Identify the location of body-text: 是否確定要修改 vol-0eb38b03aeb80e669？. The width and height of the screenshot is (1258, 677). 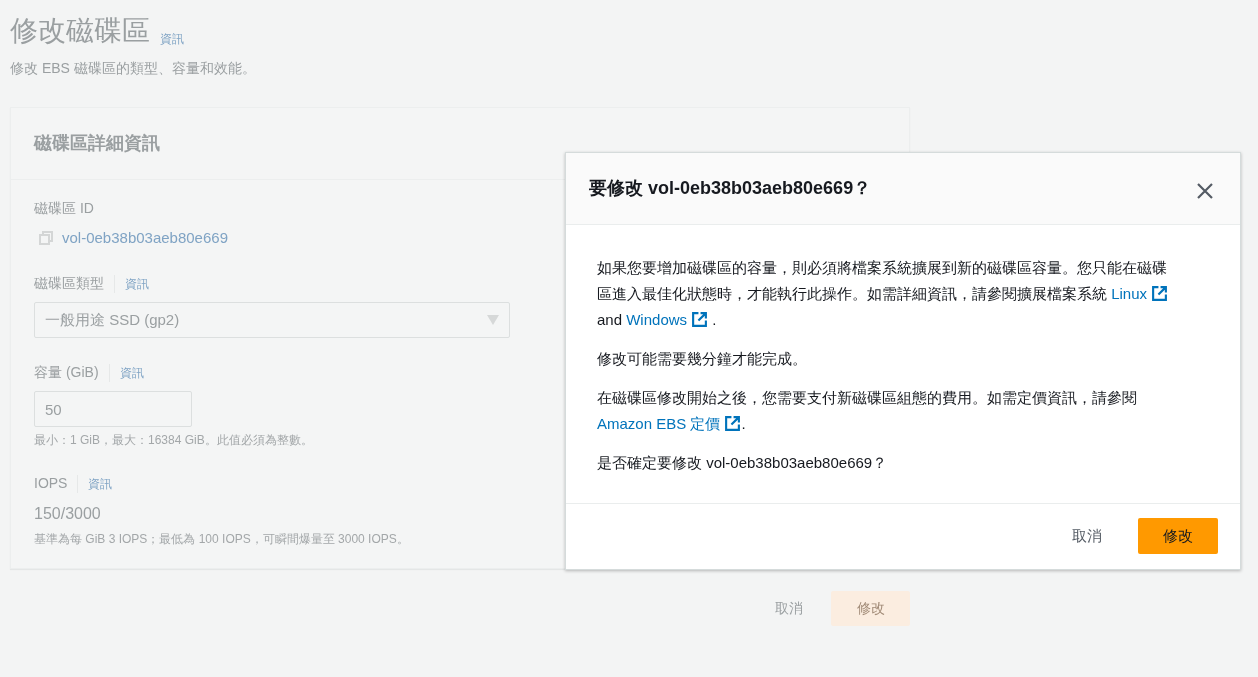
(743, 463).